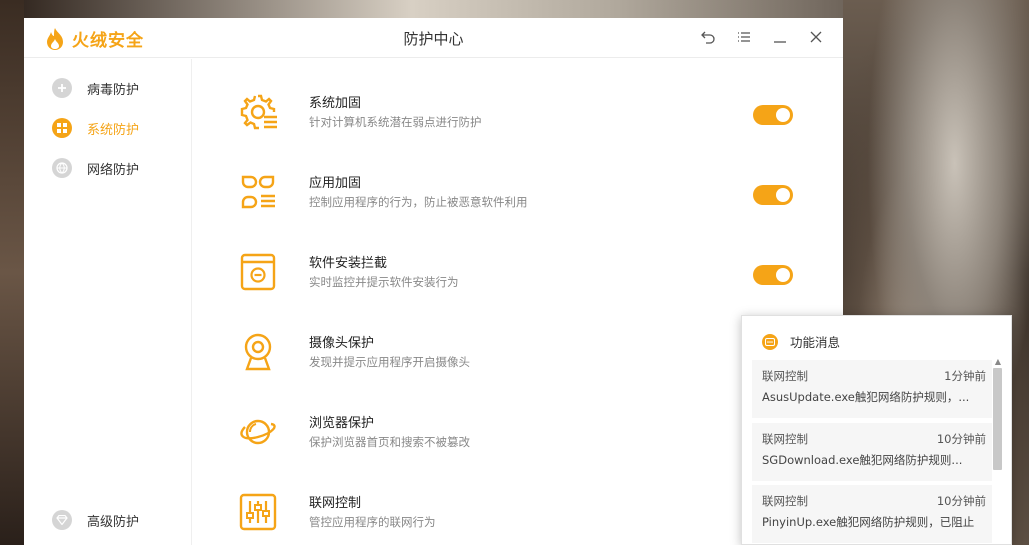 The height and width of the screenshot is (545, 1029). Describe the element at coordinates (395, 122) in the screenshot. I see `feature-description: 针对计算机系统潜在弱点进行防护` at that location.